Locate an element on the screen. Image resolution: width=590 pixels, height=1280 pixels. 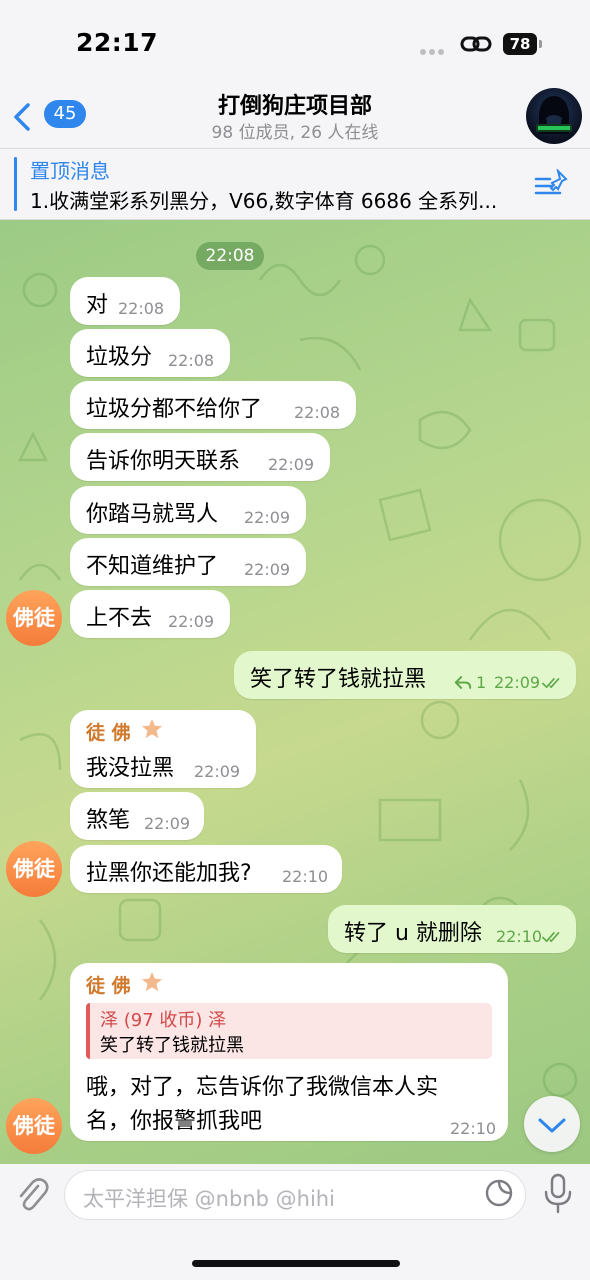
pinned-title: 置顶消息 is located at coordinates (70, 171).